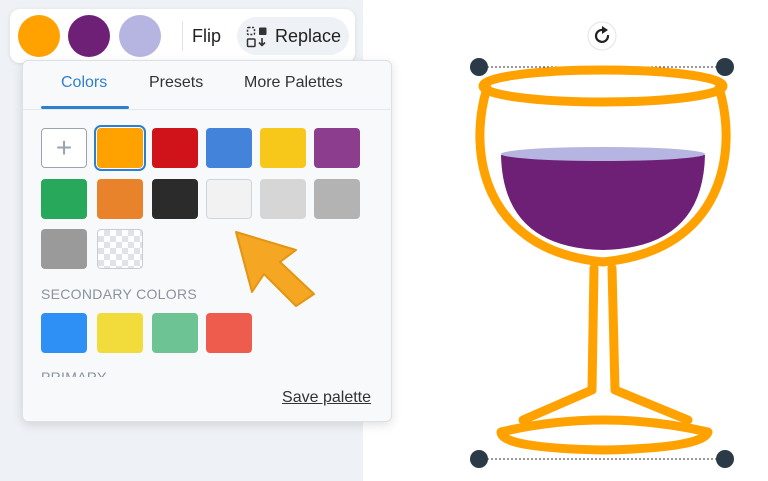 This screenshot has width=768, height=481. Describe the element at coordinates (207, 85) in the screenshot. I see `palette-tabs: Colors Presets More Palettes` at that location.